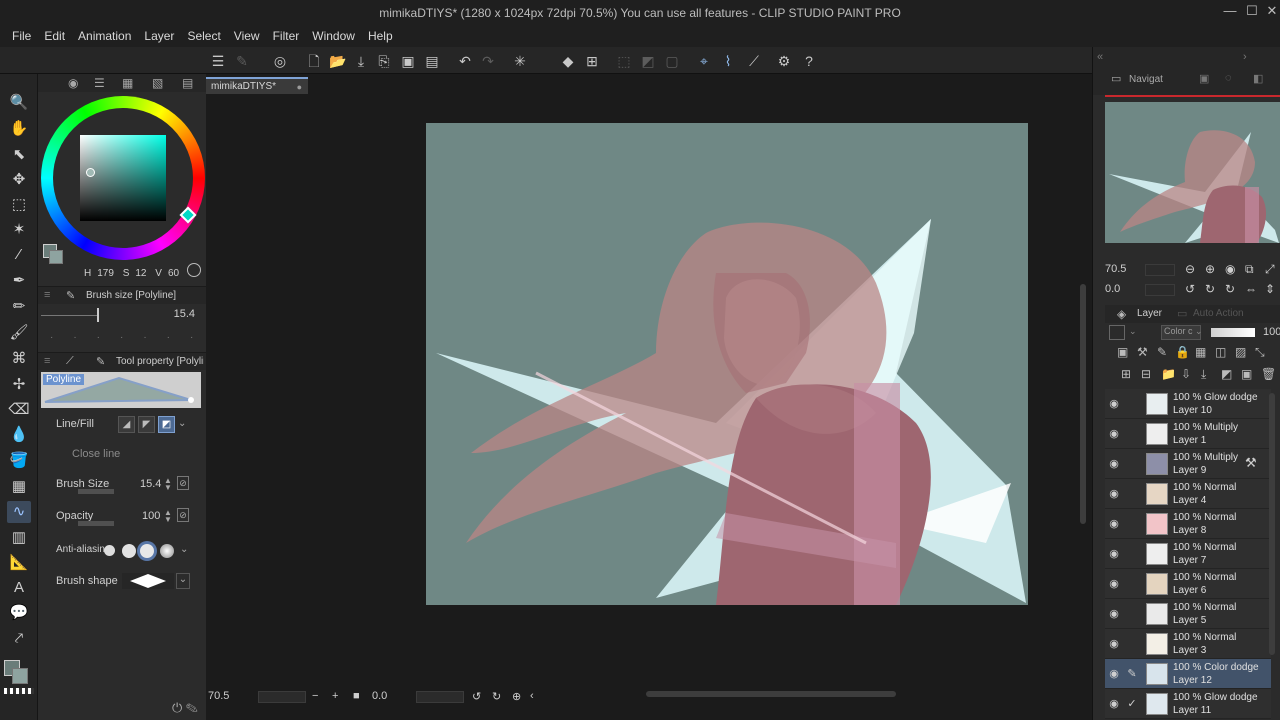 Image resolution: width=1280 pixels, height=720 pixels. I want to click on eraser-tool-icon: ⌫, so click(19, 410).